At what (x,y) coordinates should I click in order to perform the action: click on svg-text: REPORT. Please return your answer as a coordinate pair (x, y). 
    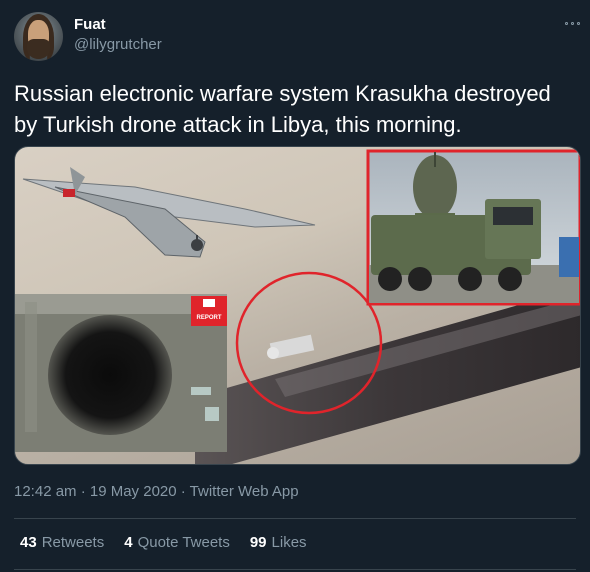
    Looking at the image, I should click on (208, 318).